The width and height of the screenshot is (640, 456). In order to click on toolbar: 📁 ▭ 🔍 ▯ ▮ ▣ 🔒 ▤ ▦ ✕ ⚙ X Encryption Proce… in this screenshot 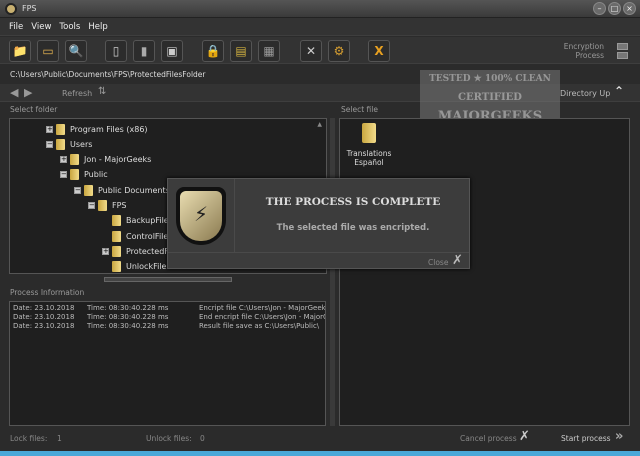, I will do `click(320, 50)`.